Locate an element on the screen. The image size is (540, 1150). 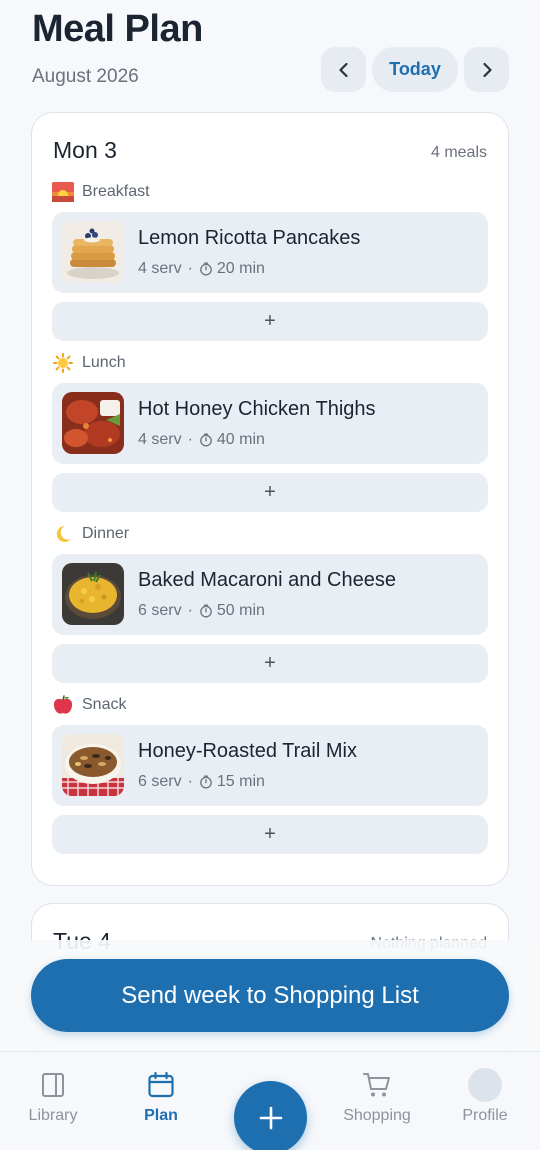
apple-icon is located at coordinates (63, 705).